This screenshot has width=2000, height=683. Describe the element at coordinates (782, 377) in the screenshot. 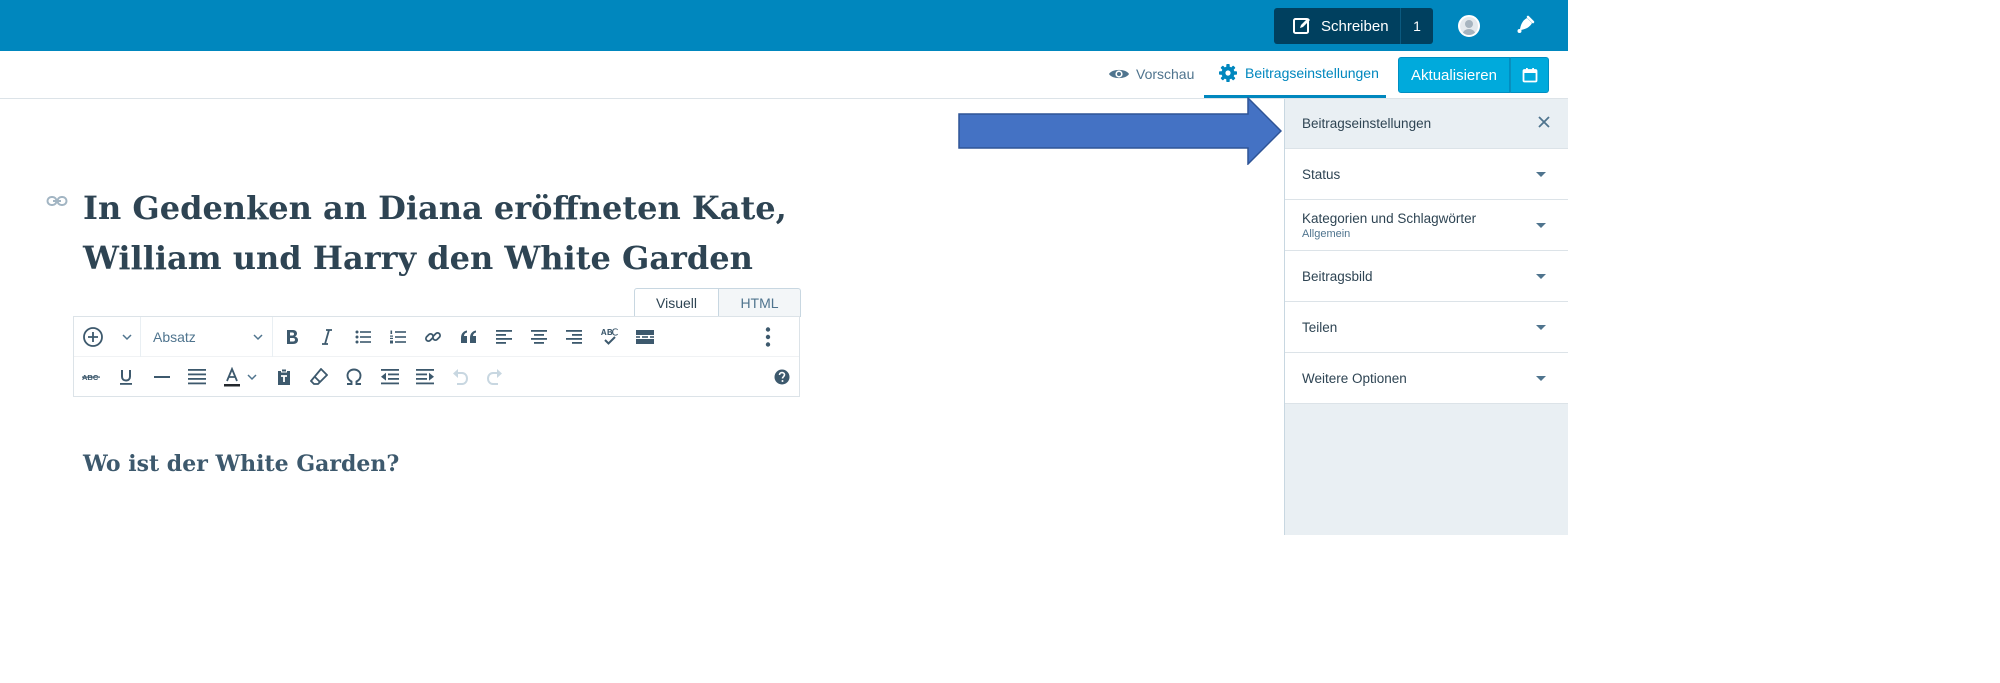

I see `help-icon` at that location.